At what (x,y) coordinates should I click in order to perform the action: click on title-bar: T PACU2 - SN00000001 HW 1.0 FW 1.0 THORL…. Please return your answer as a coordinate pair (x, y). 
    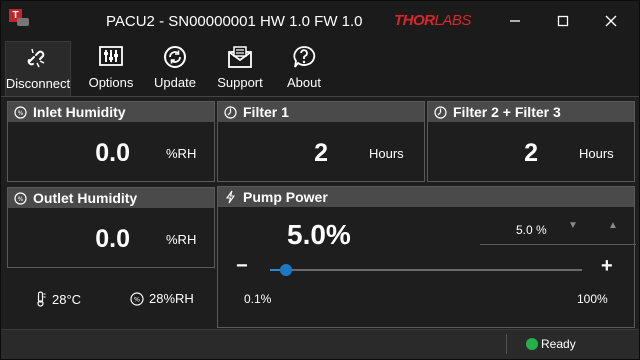
    Looking at the image, I should click on (320, 21).